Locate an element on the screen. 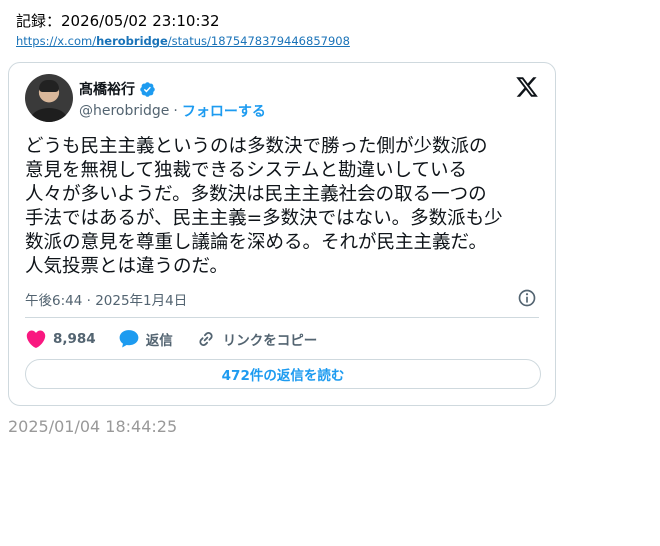  like-count: 8,984 is located at coordinates (74, 339).